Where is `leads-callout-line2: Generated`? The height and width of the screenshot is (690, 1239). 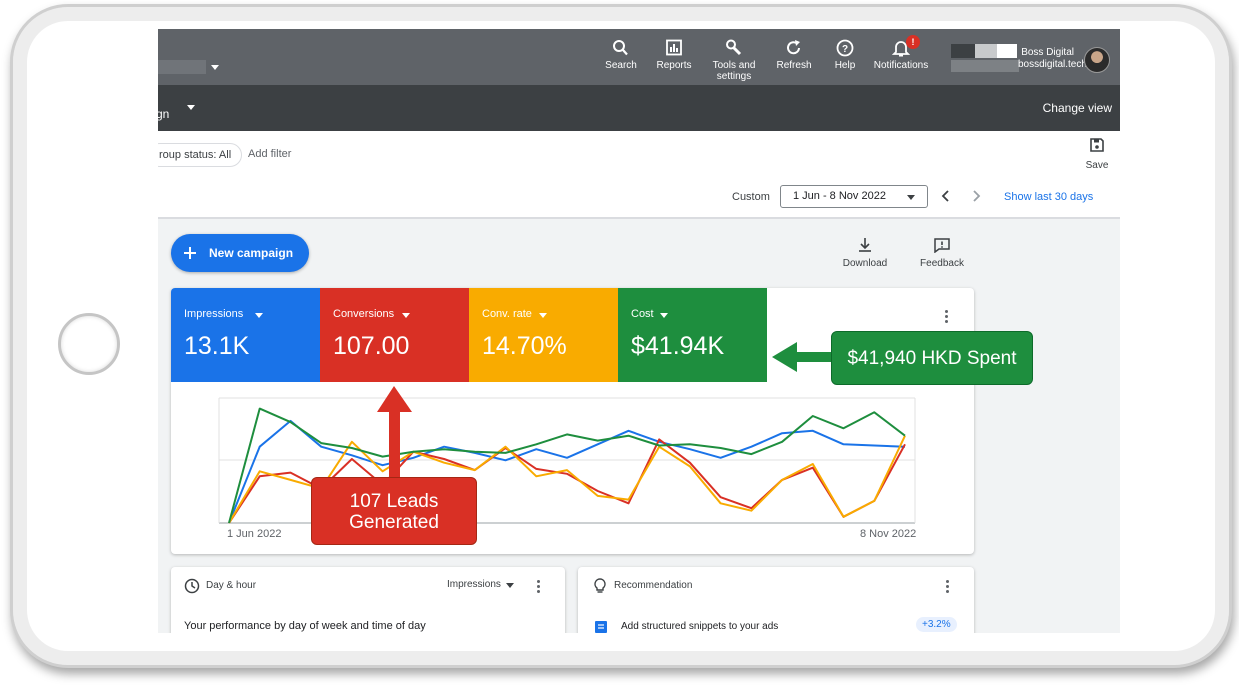
leads-callout-line2: Generated is located at coordinates (394, 522).